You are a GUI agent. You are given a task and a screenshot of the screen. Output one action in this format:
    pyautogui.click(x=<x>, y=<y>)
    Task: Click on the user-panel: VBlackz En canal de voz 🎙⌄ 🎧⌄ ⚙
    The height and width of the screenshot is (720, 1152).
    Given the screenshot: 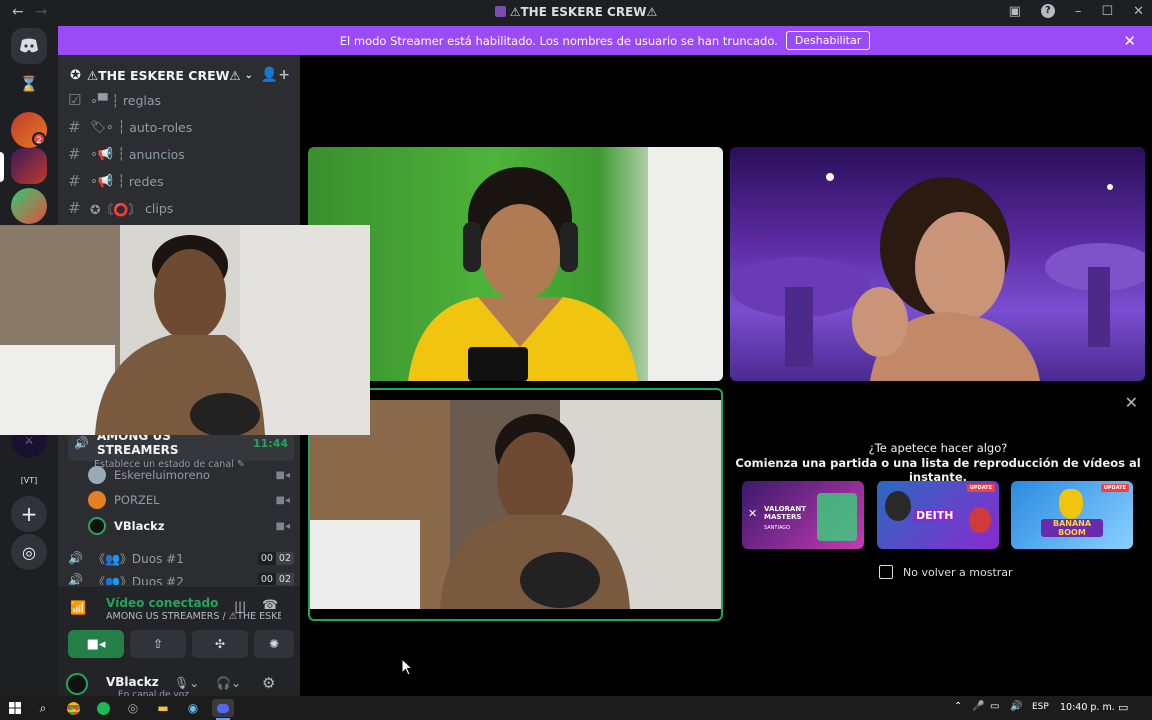 What is the action you would take?
    pyautogui.click(x=179, y=683)
    